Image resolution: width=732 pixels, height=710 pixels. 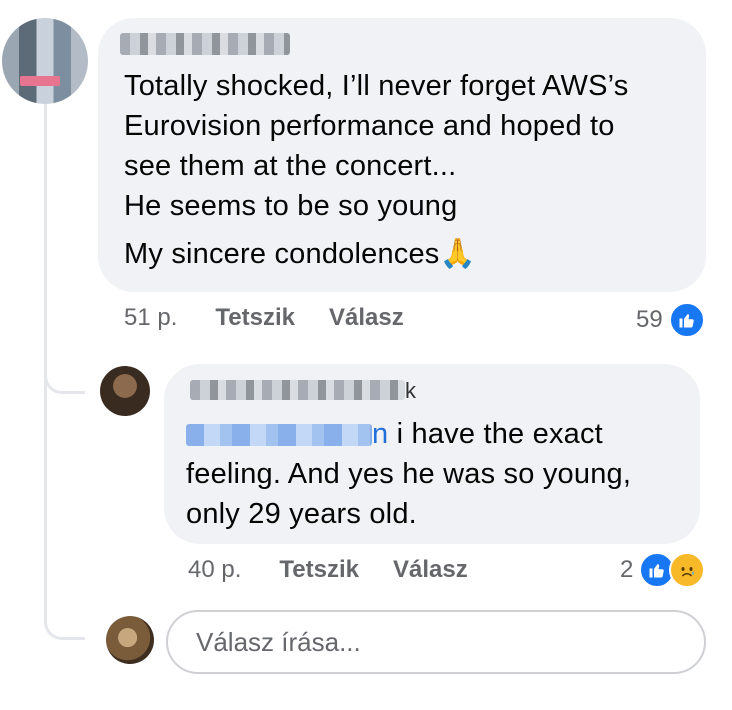 I want to click on comment-line: Eurovision performance and hoped to, so click(x=369, y=126).